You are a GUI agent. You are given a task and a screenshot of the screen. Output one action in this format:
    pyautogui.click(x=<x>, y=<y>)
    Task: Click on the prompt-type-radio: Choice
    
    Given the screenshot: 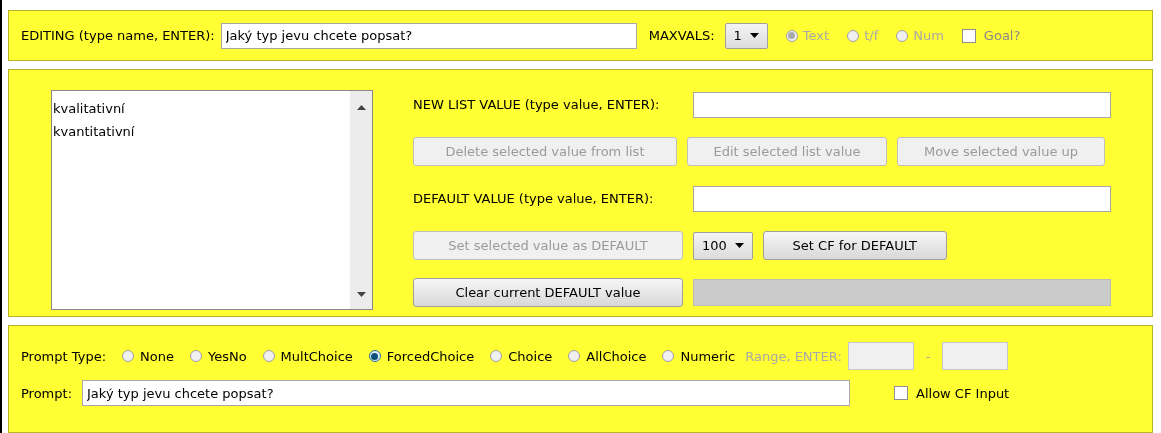 What is the action you would take?
    pyautogui.click(x=521, y=356)
    